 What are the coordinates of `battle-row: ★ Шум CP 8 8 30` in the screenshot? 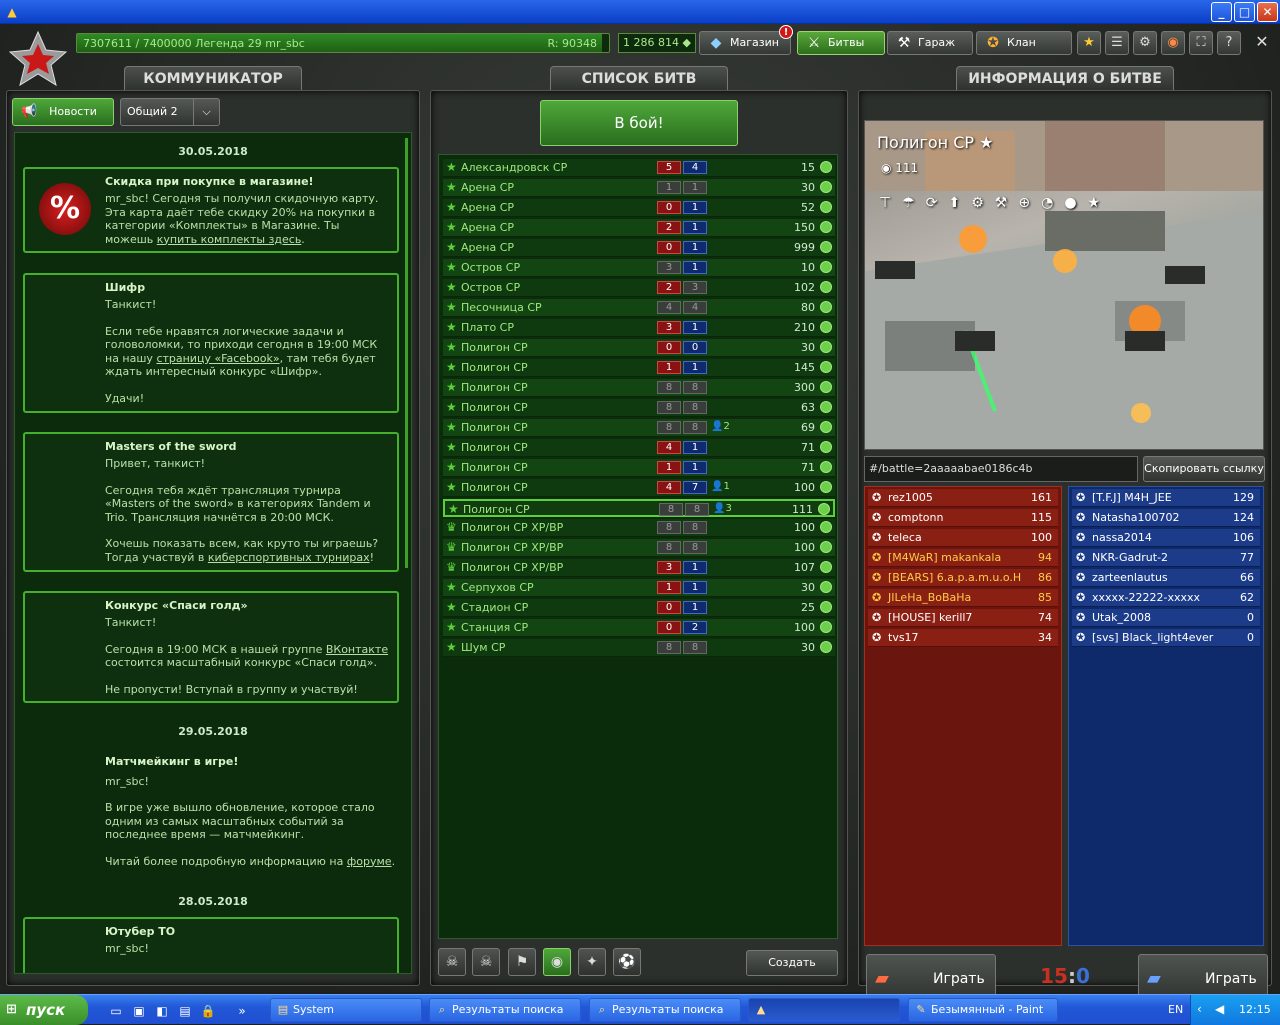 It's located at (639, 648).